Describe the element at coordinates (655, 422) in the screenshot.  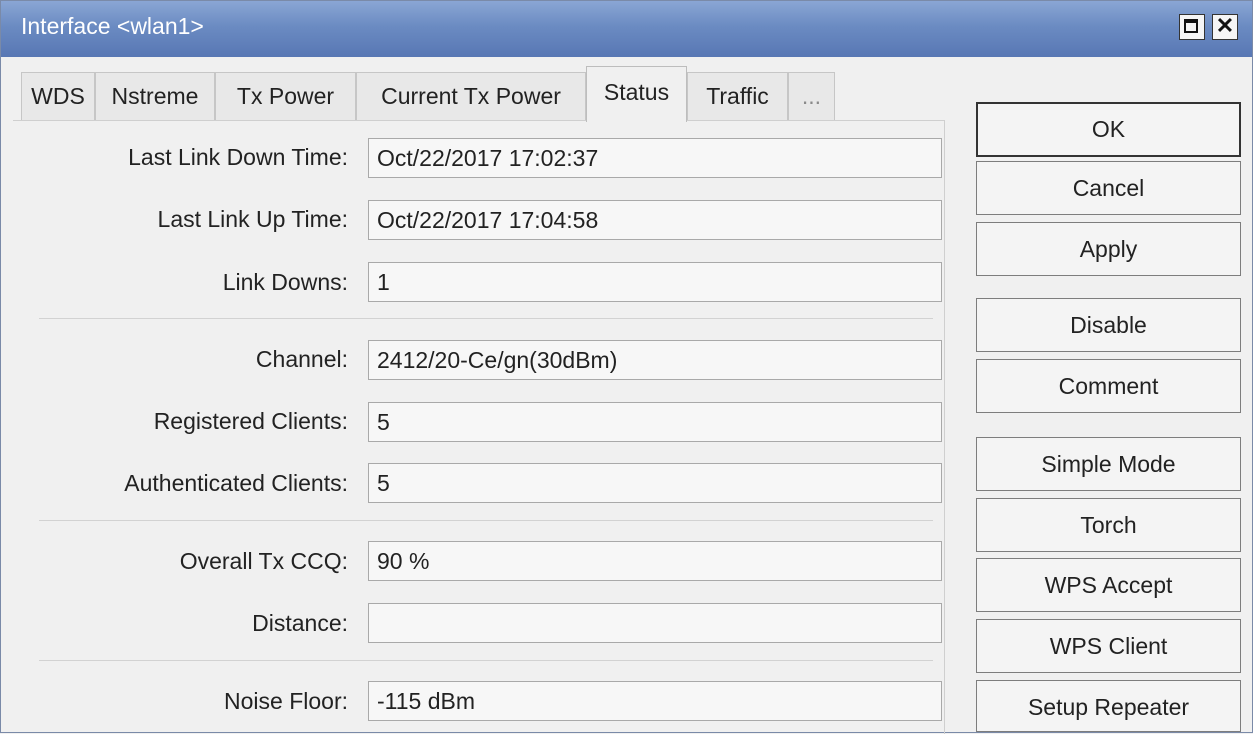
I see `registered-clients-field: 5` at that location.